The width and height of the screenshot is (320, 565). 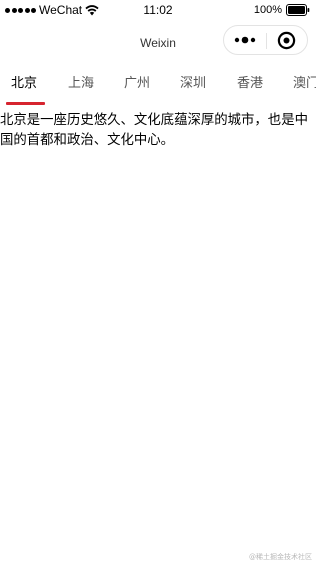 I want to click on watermark: @稀土掘金技术社区, so click(x=280, y=557).